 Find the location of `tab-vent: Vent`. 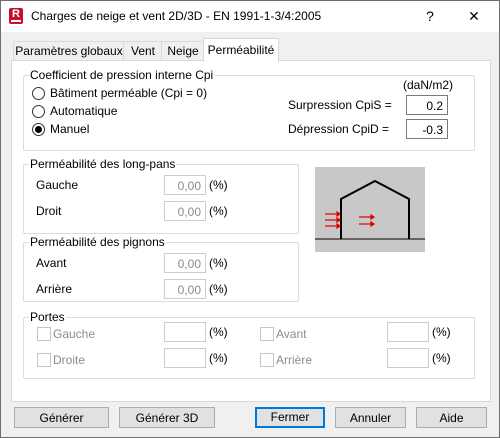

tab-vent: Vent is located at coordinates (143, 51).